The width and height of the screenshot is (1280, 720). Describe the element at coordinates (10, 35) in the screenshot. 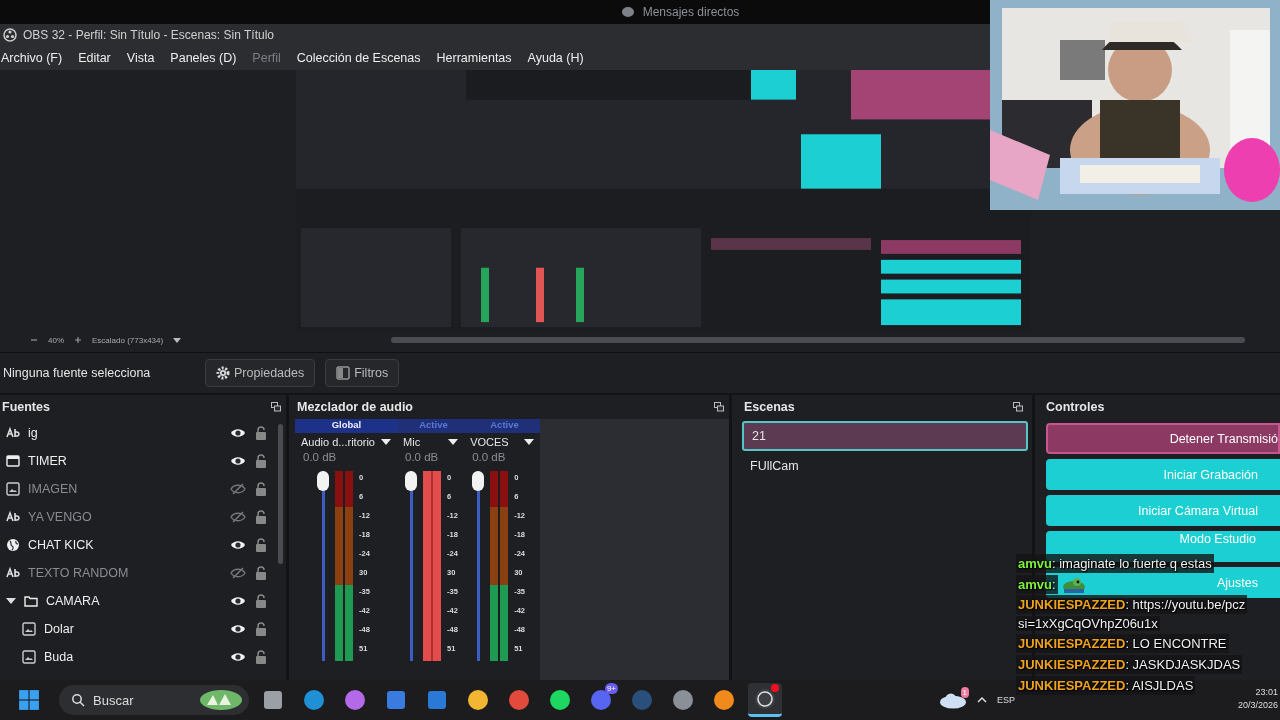

I see `app-logo-icon` at that location.